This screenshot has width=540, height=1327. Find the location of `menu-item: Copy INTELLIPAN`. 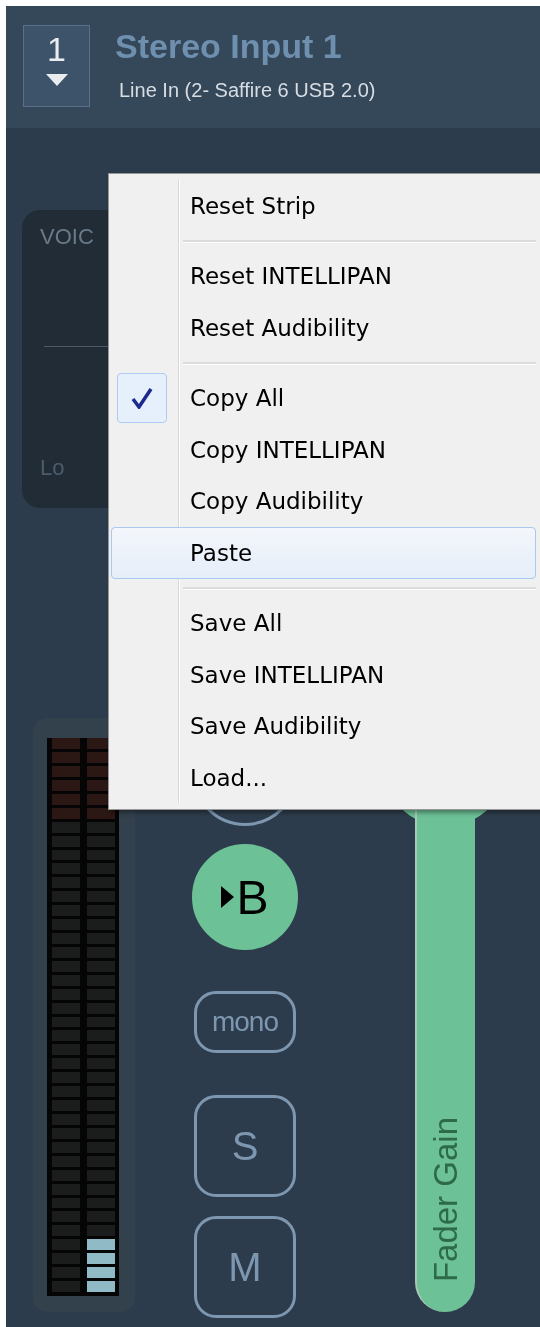

menu-item: Copy INTELLIPAN is located at coordinates (323, 450).